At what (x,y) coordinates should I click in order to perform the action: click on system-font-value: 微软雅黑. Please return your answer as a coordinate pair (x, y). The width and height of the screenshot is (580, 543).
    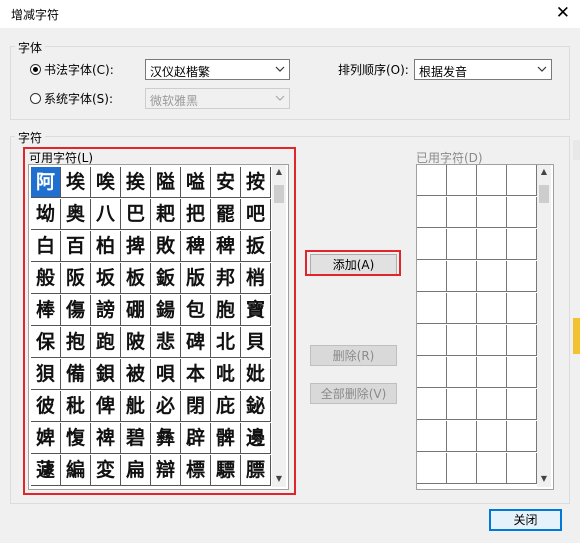
    Looking at the image, I should click on (174, 101).